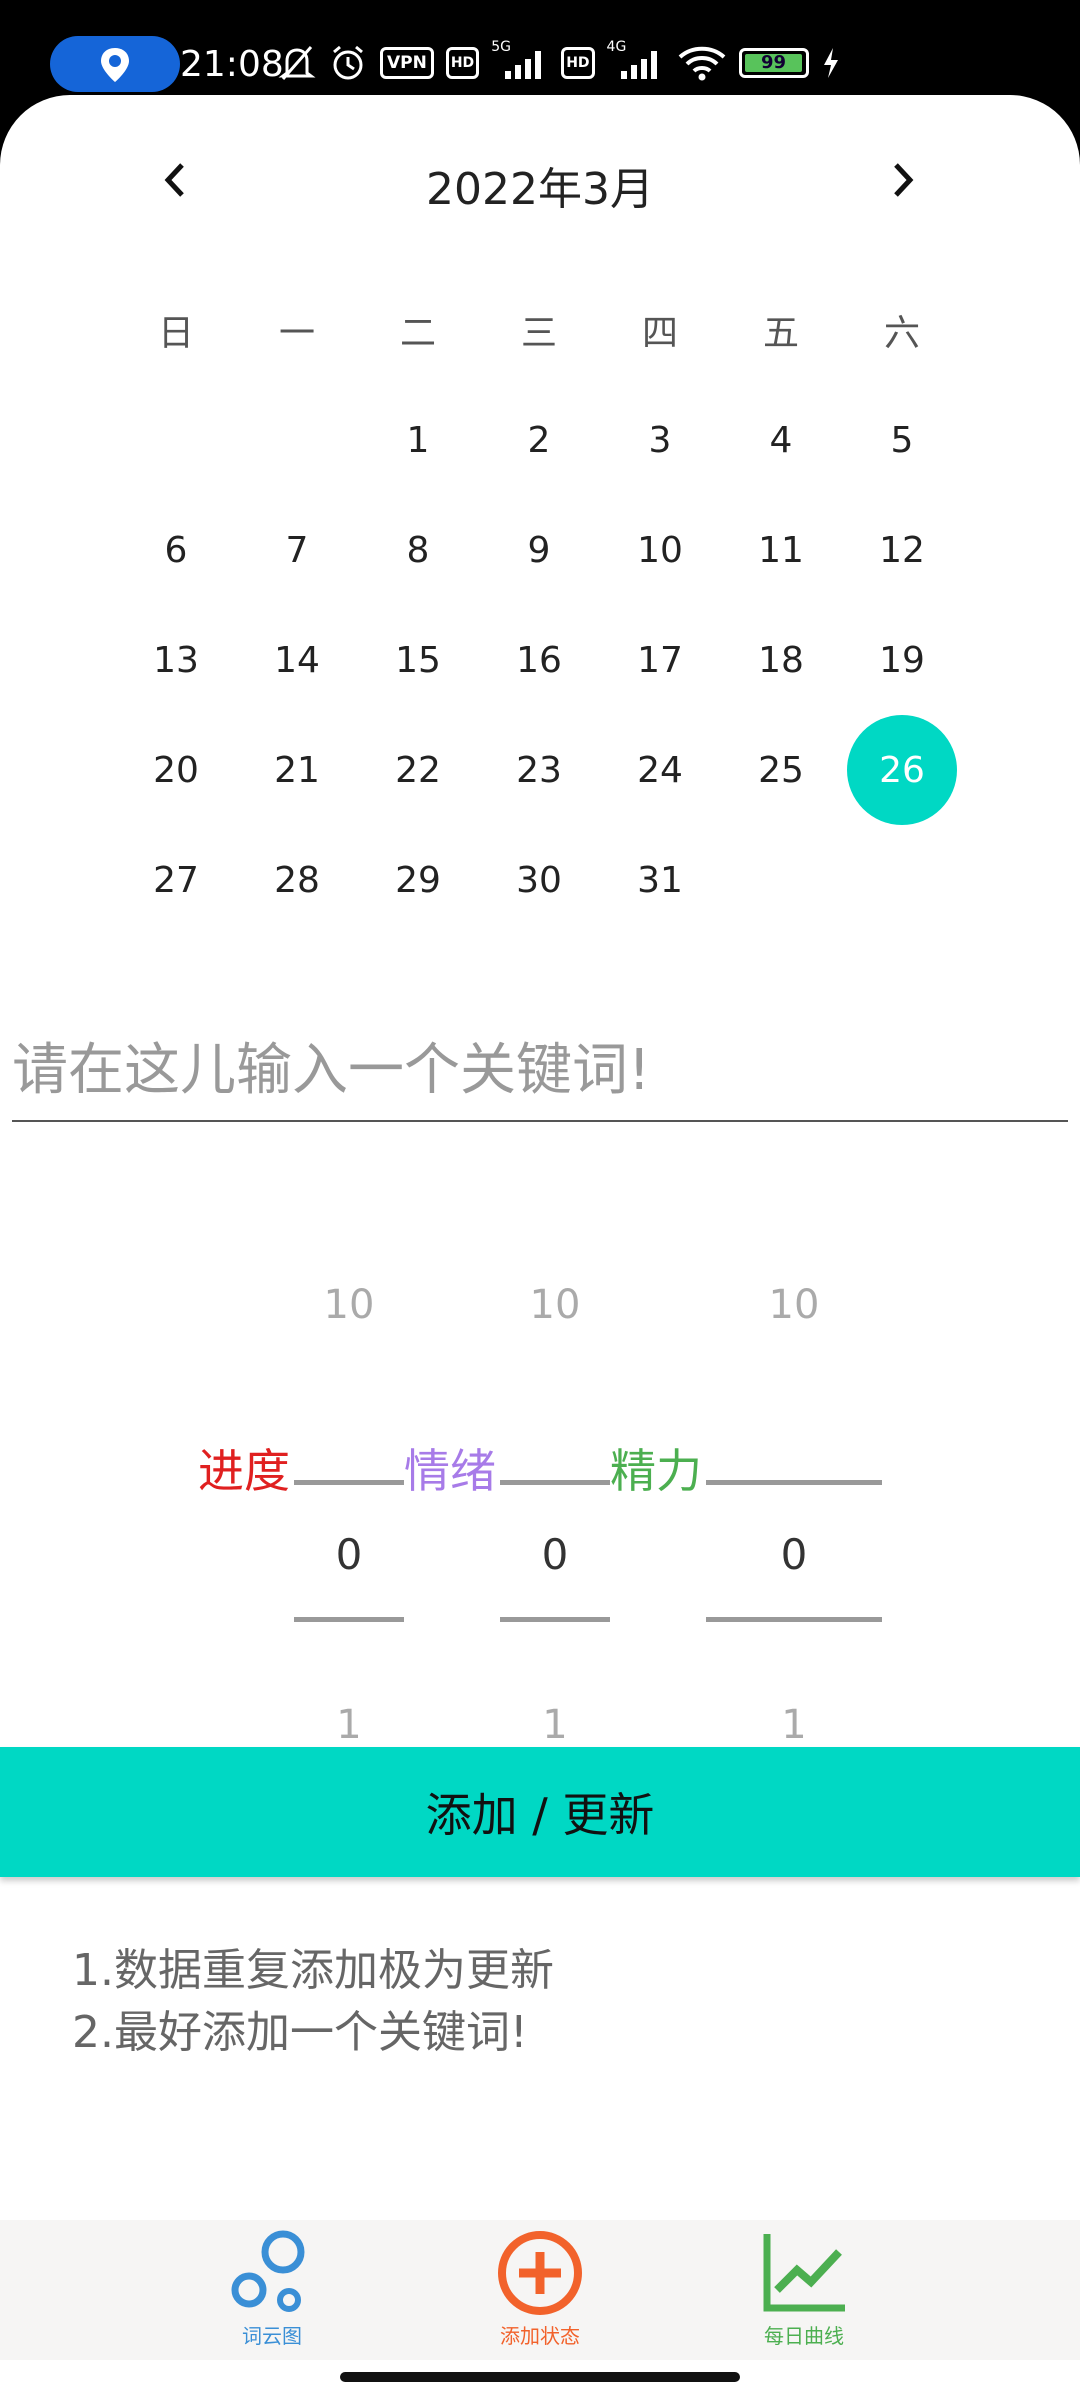 Image resolution: width=1080 pixels, height=2400 pixels. What do you see at coordinates (297, 880) in the screenshot?
I see `calendar-day: 28` at bounding box center [297, 880].